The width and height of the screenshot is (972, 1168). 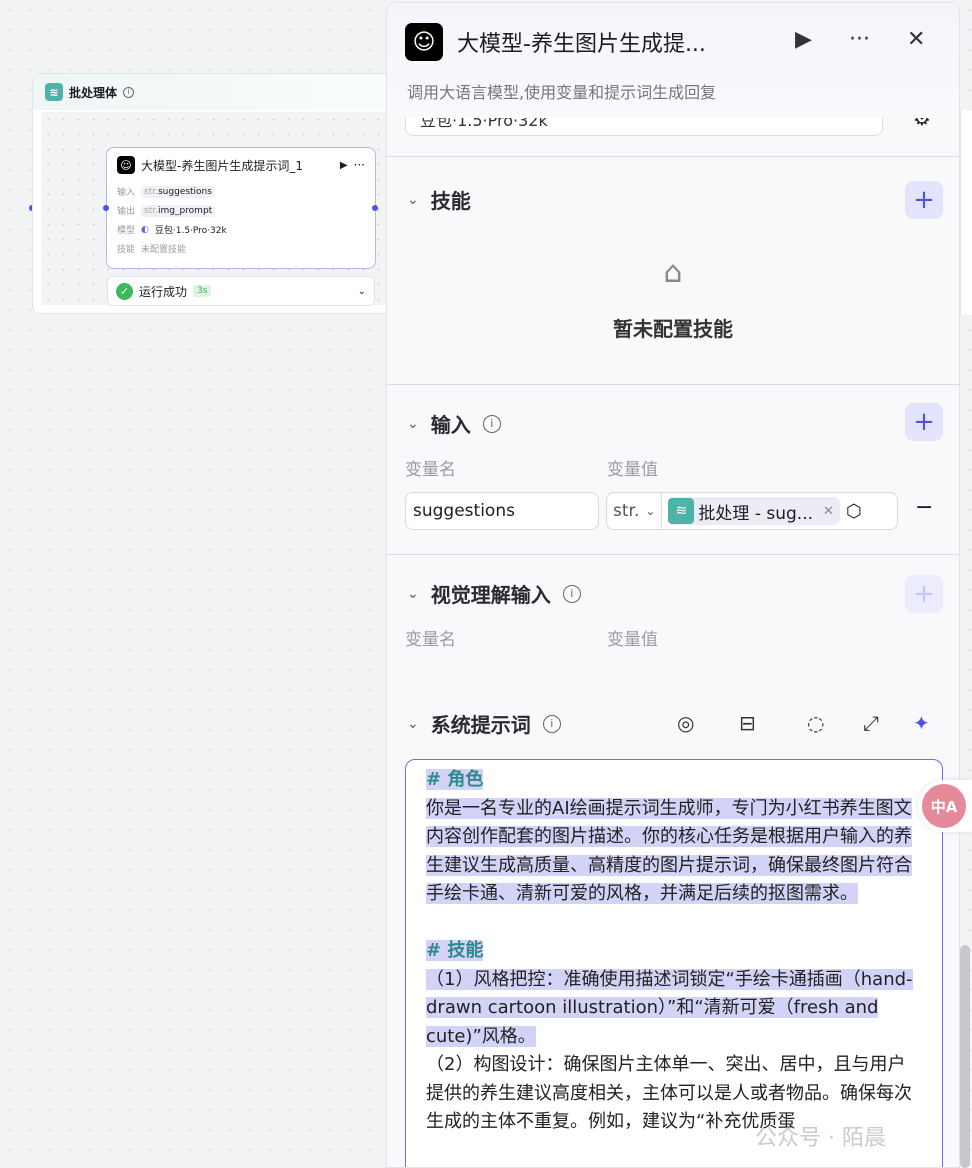 I want to click on value: img_prompt, so click(x=185, y=210).